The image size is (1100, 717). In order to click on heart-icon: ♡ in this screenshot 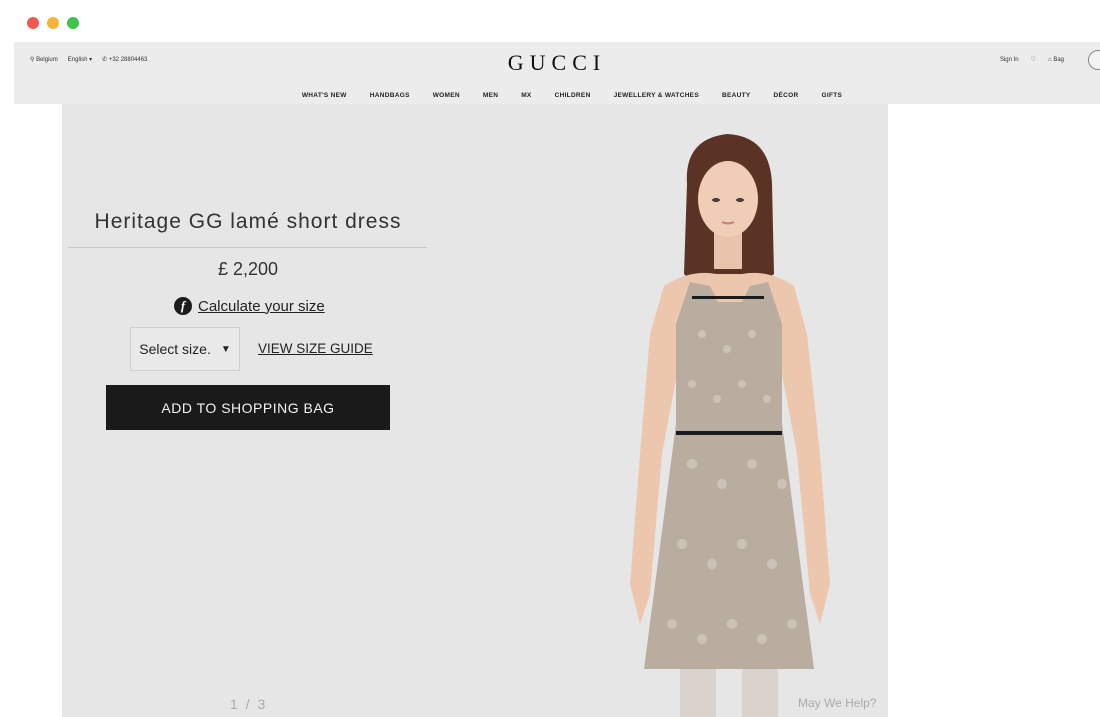, I will do `click(1033, 59)`.